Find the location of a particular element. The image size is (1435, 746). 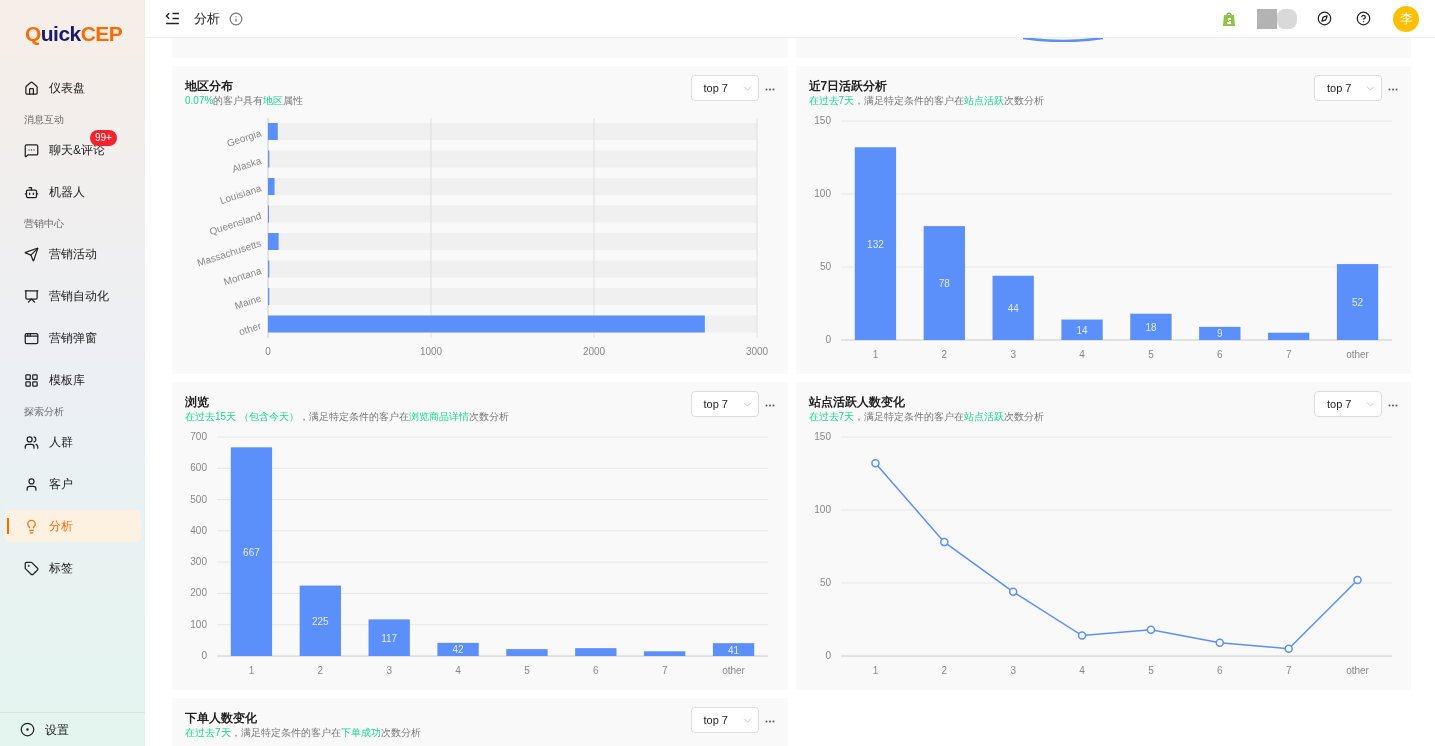

card-title: 站点活跃人数变化 is located at coordinates (857, 402).